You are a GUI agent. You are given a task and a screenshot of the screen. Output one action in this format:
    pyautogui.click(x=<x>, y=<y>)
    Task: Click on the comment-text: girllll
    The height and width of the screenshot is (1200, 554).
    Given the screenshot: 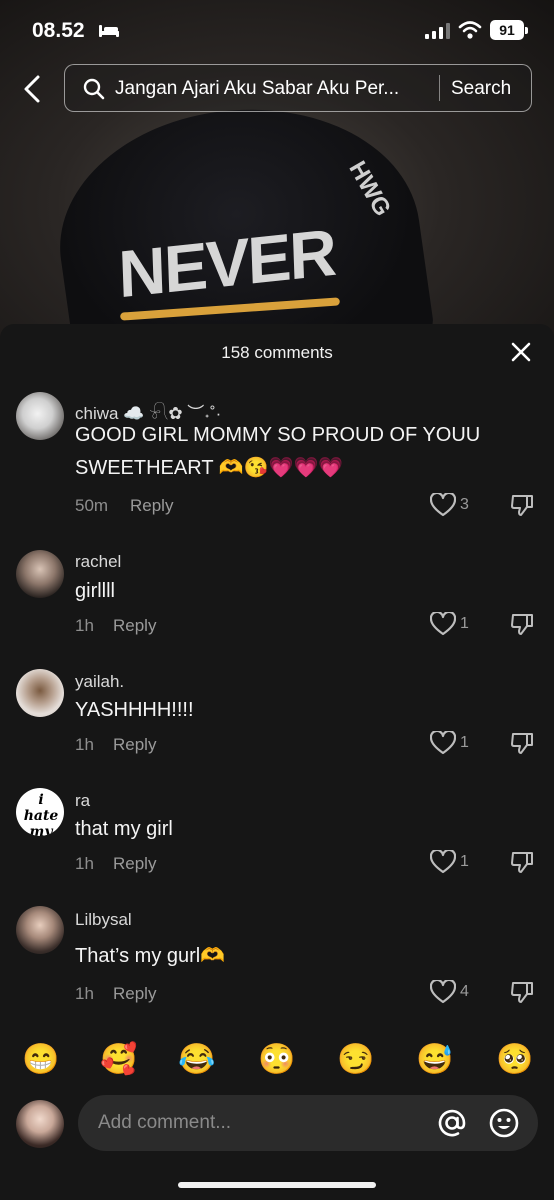 What is the action you would take?
    pyautogui.click(x=95, y=591)
    